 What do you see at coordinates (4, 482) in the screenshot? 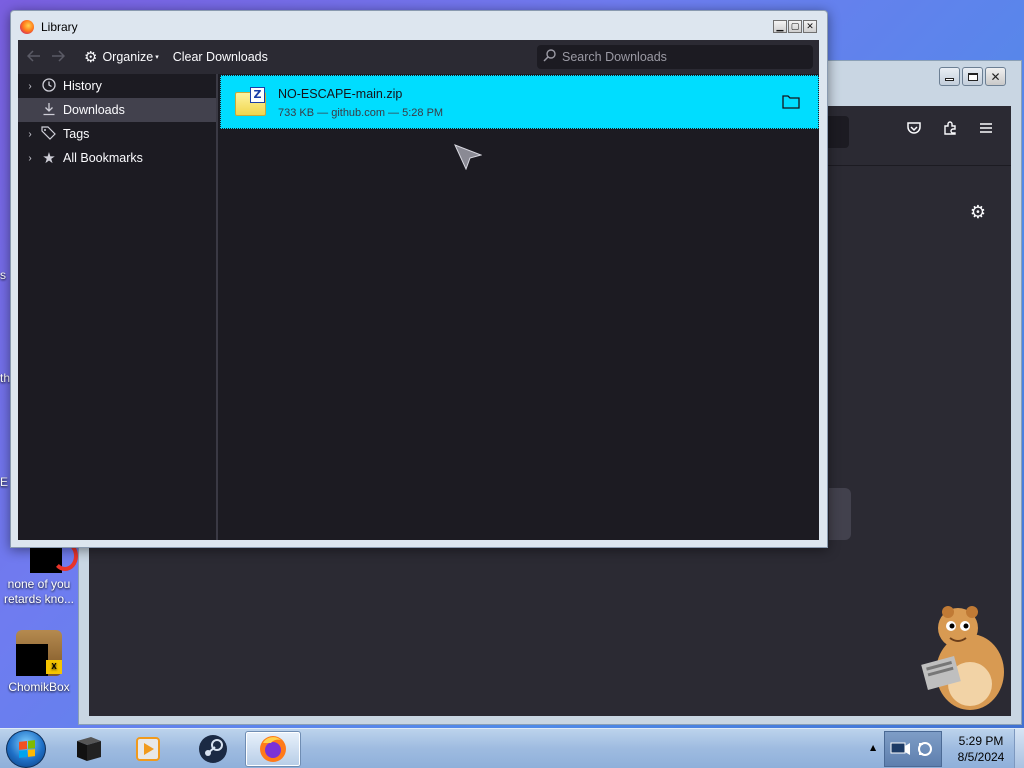
I see `desktop-edge-text: E` at bounding box center [4, 482].